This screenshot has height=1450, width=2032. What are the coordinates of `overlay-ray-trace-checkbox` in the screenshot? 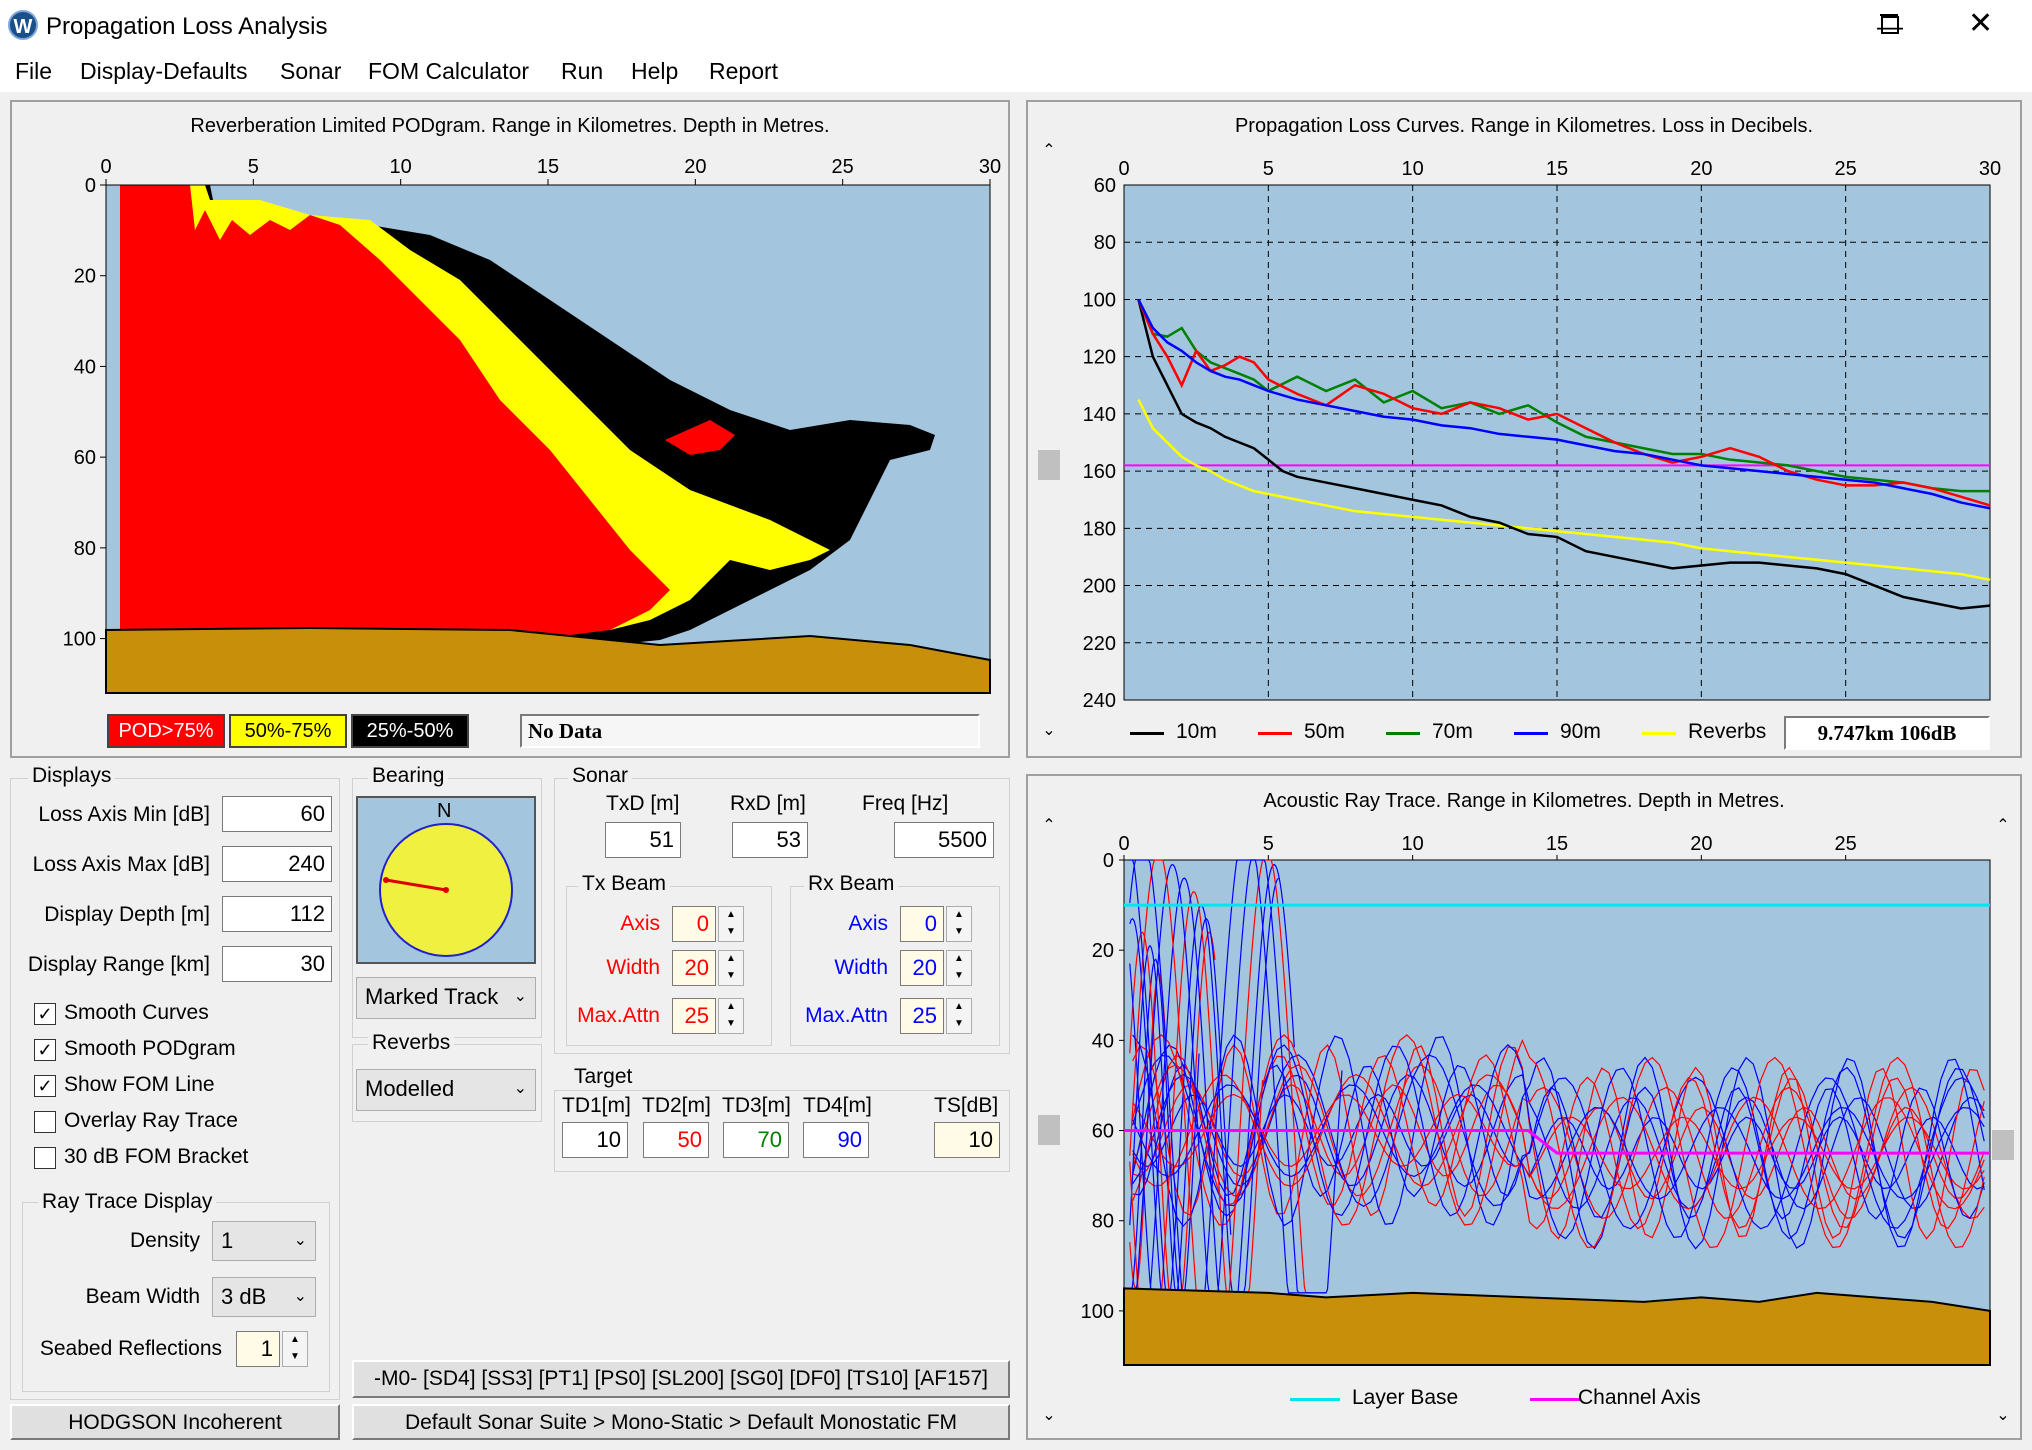 It's located at (45, 1122).